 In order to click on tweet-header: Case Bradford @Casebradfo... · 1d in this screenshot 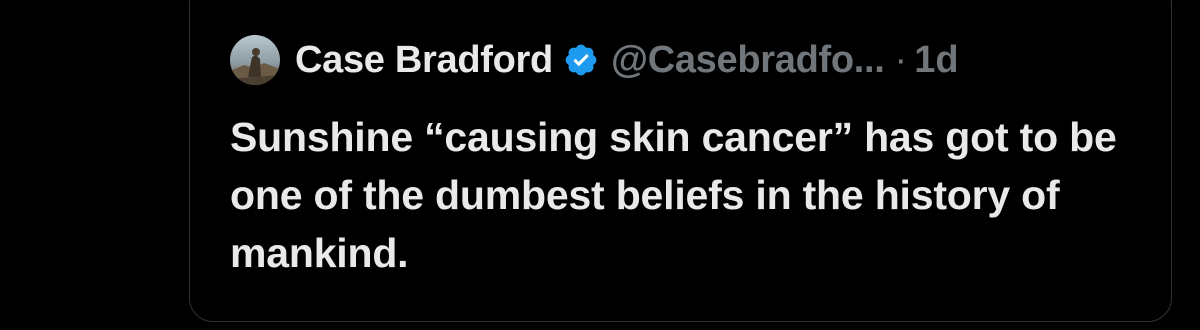, I will do `click(594, 60)`.